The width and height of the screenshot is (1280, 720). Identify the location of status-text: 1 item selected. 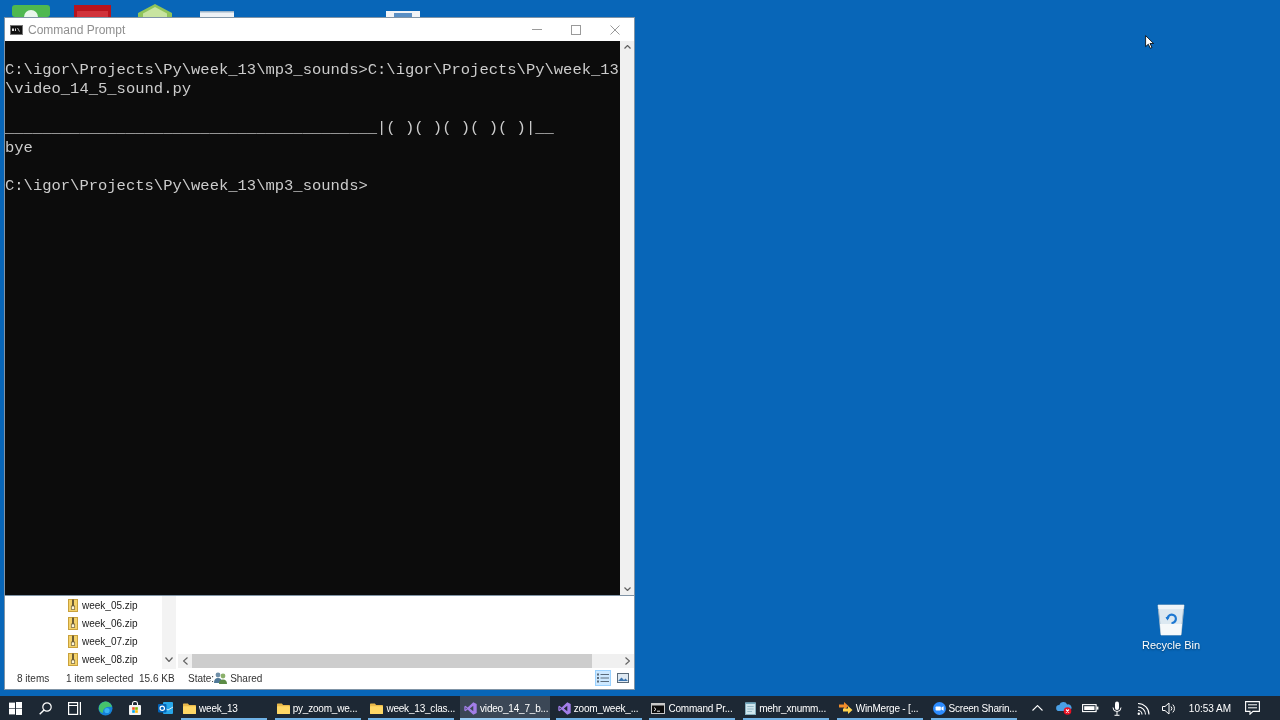
(100, 678).